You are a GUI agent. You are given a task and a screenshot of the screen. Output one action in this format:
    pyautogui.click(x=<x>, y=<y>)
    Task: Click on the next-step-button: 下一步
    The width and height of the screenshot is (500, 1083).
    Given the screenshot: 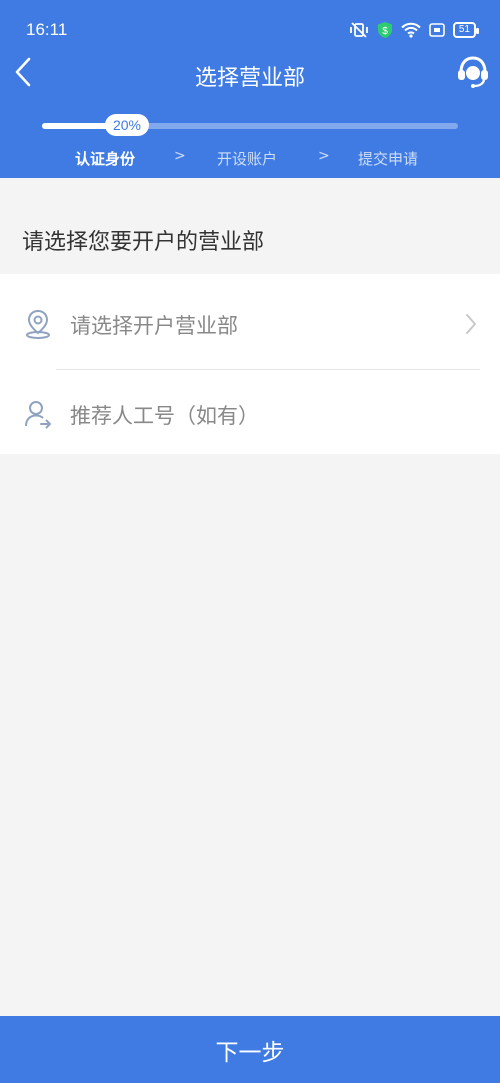 What is the action you would take?
    pyautogui.click(x=250, y=1049)
    